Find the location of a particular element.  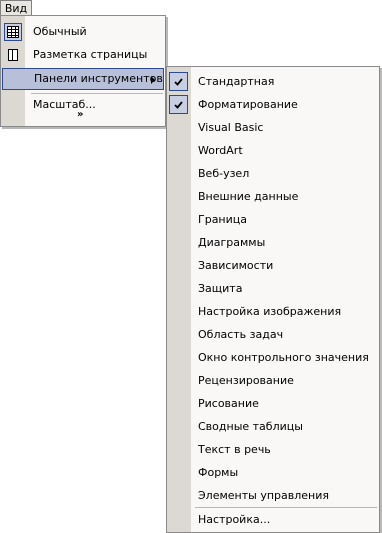

menu-view-label: Вид is located at coordinates (16, 8).